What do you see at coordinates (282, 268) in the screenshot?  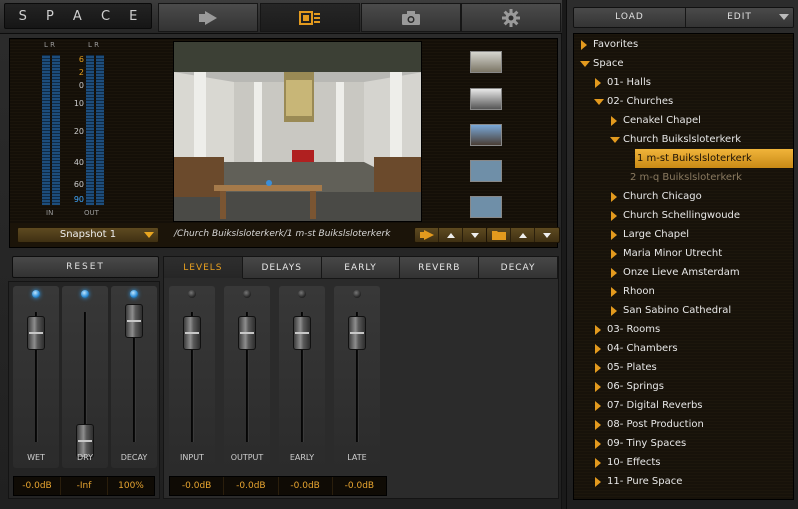 I see `tab-delays: DELAYS` at bounding box center [282, 268].